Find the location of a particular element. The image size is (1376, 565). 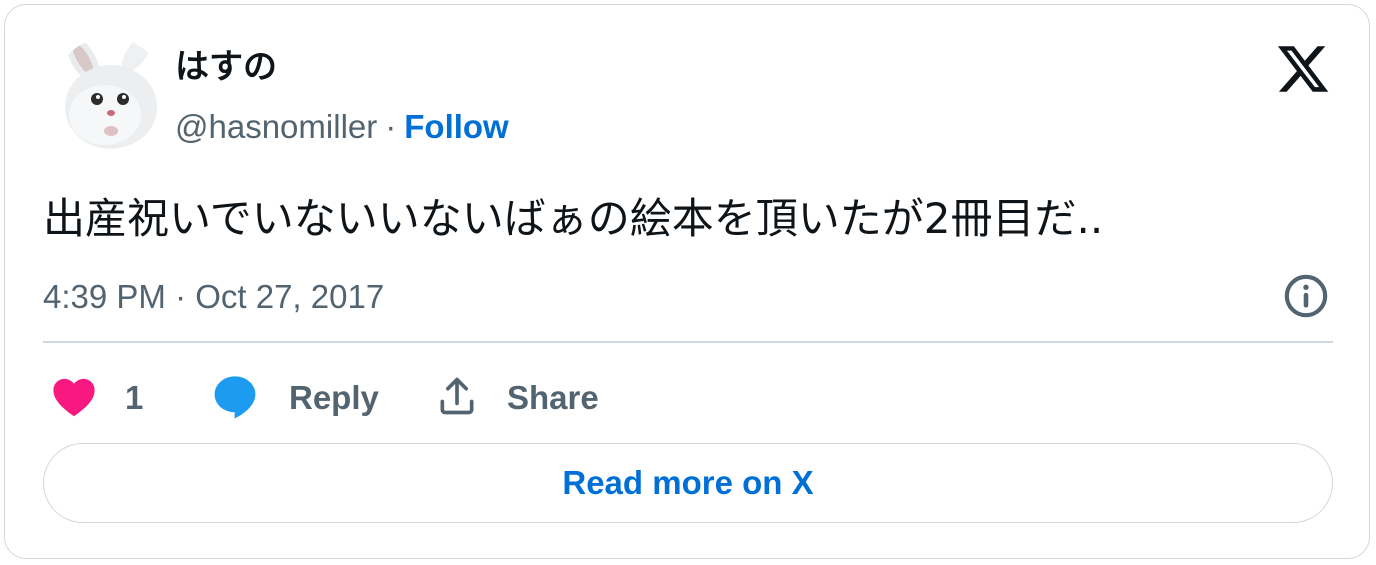

avatar is located at coordinates (109, 93).